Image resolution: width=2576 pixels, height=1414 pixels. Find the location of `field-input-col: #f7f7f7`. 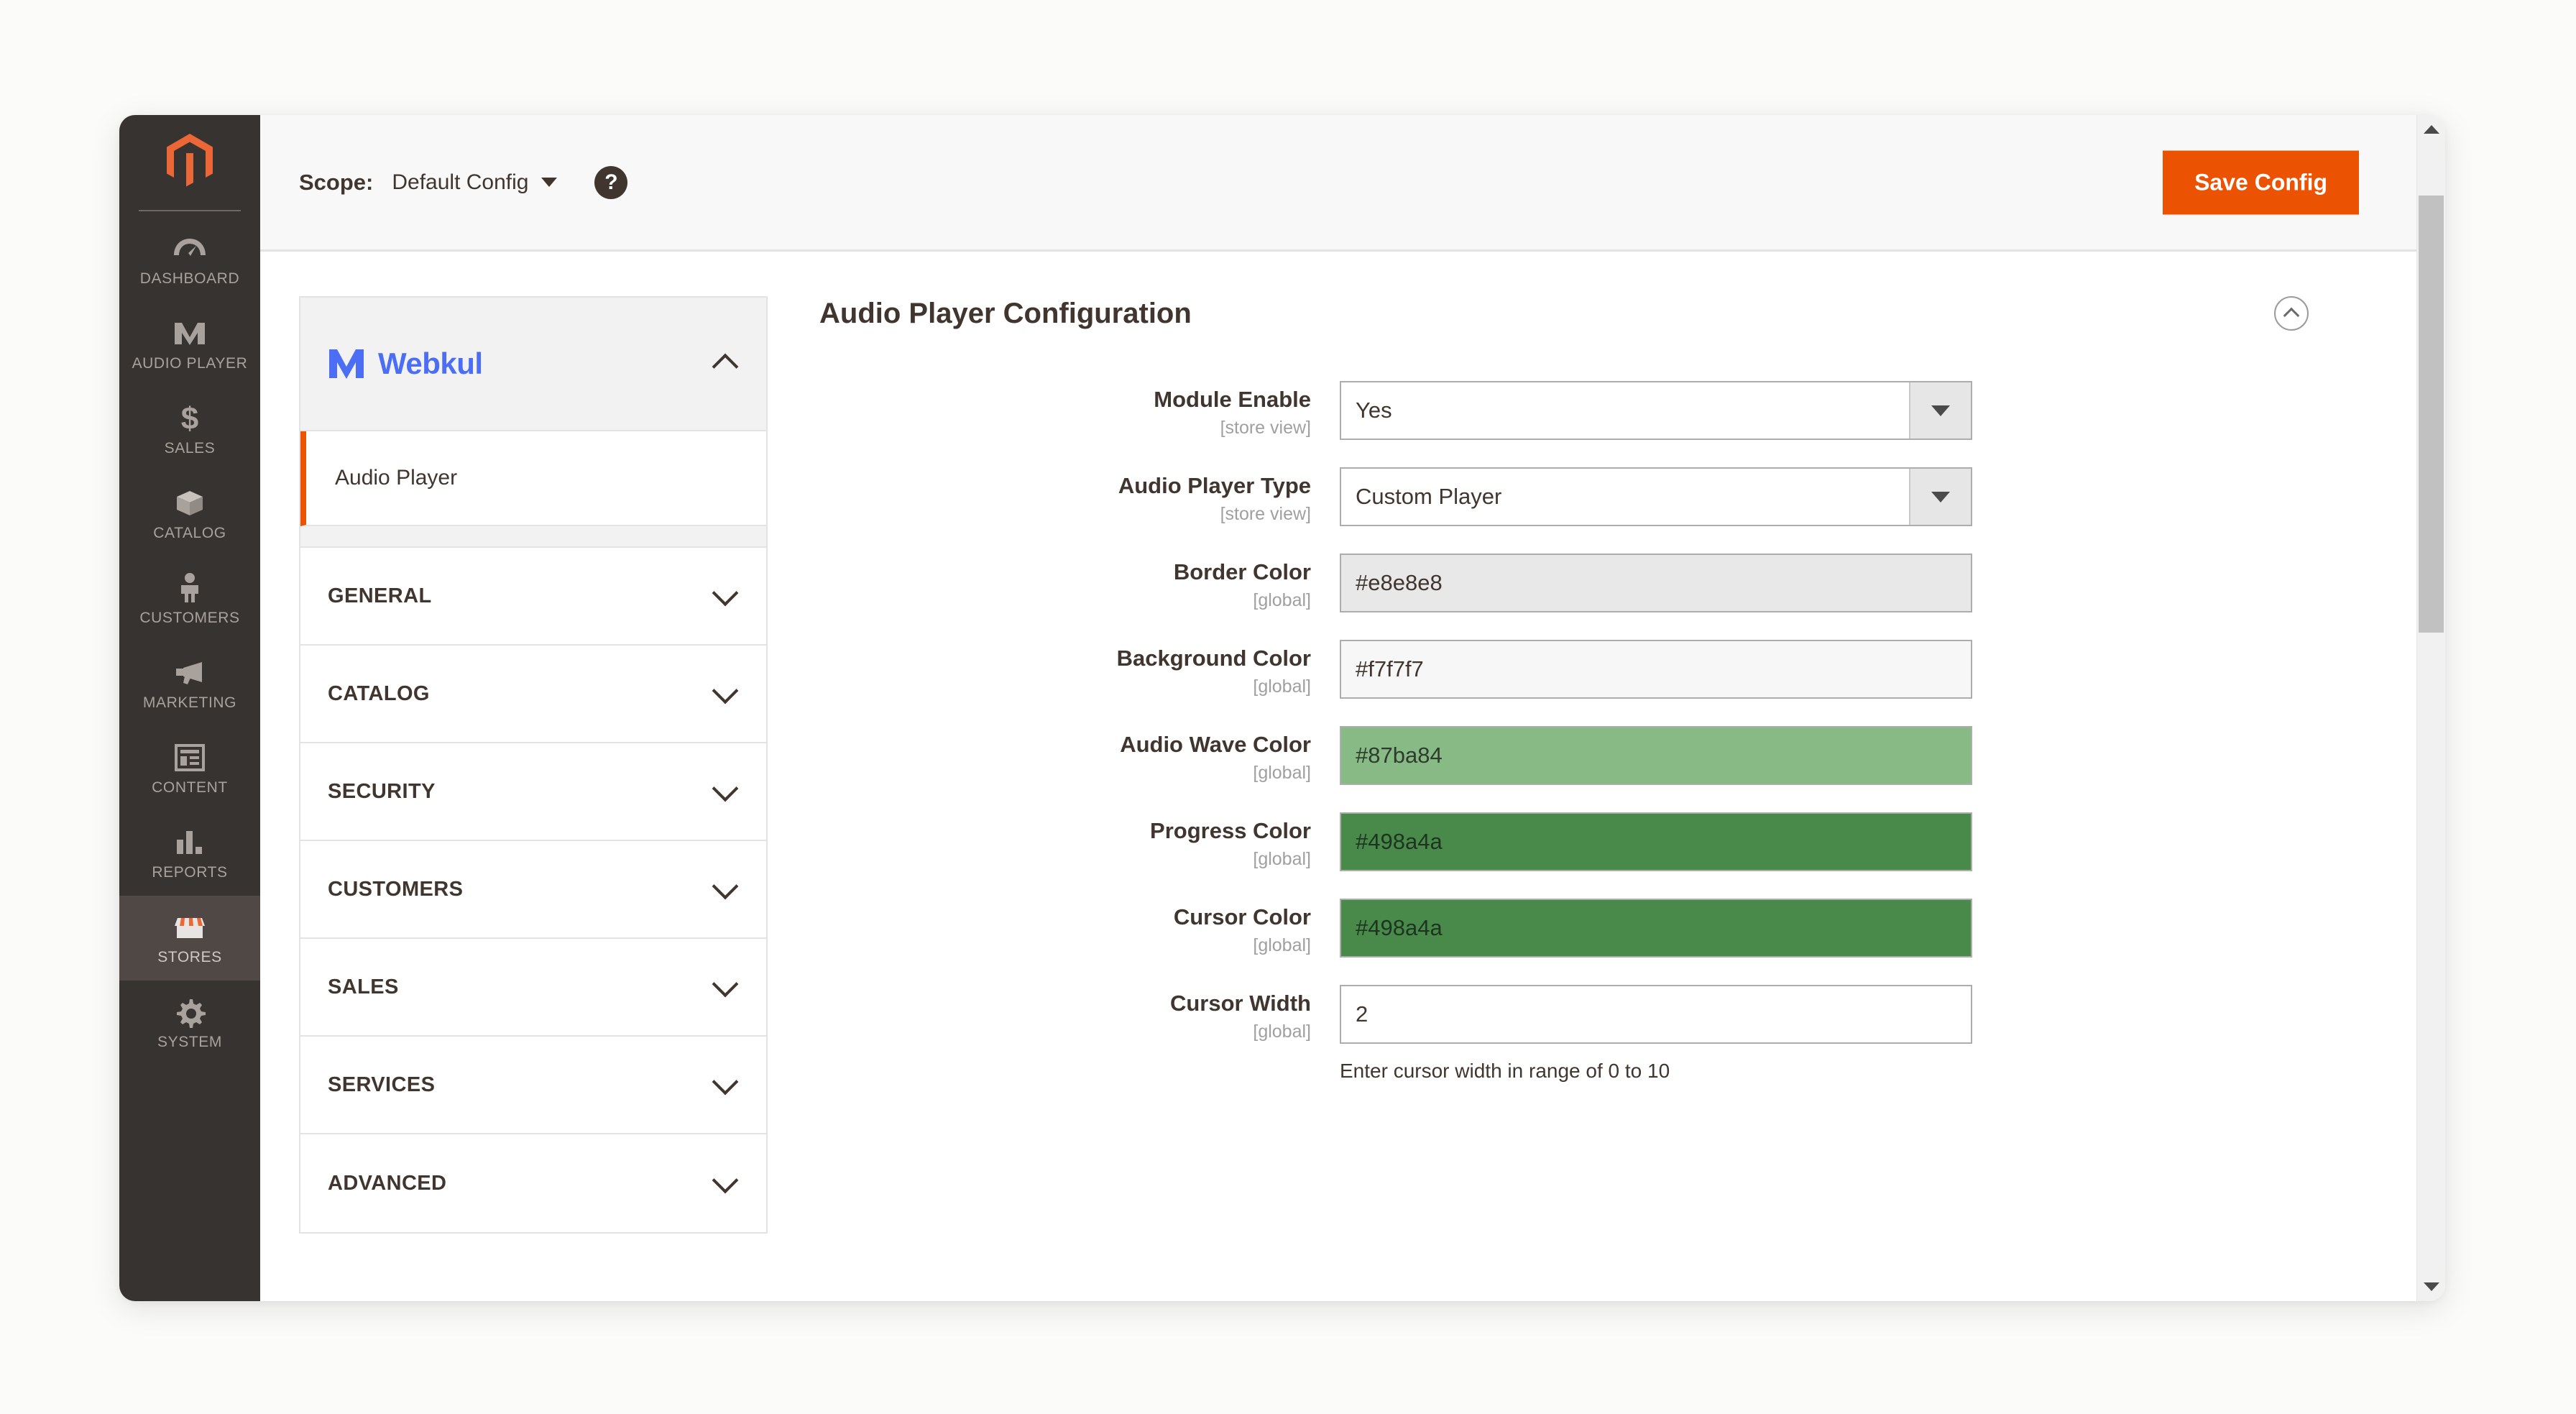

field-input-col: #f7f7f7 is located at coordinates (1656, 669).